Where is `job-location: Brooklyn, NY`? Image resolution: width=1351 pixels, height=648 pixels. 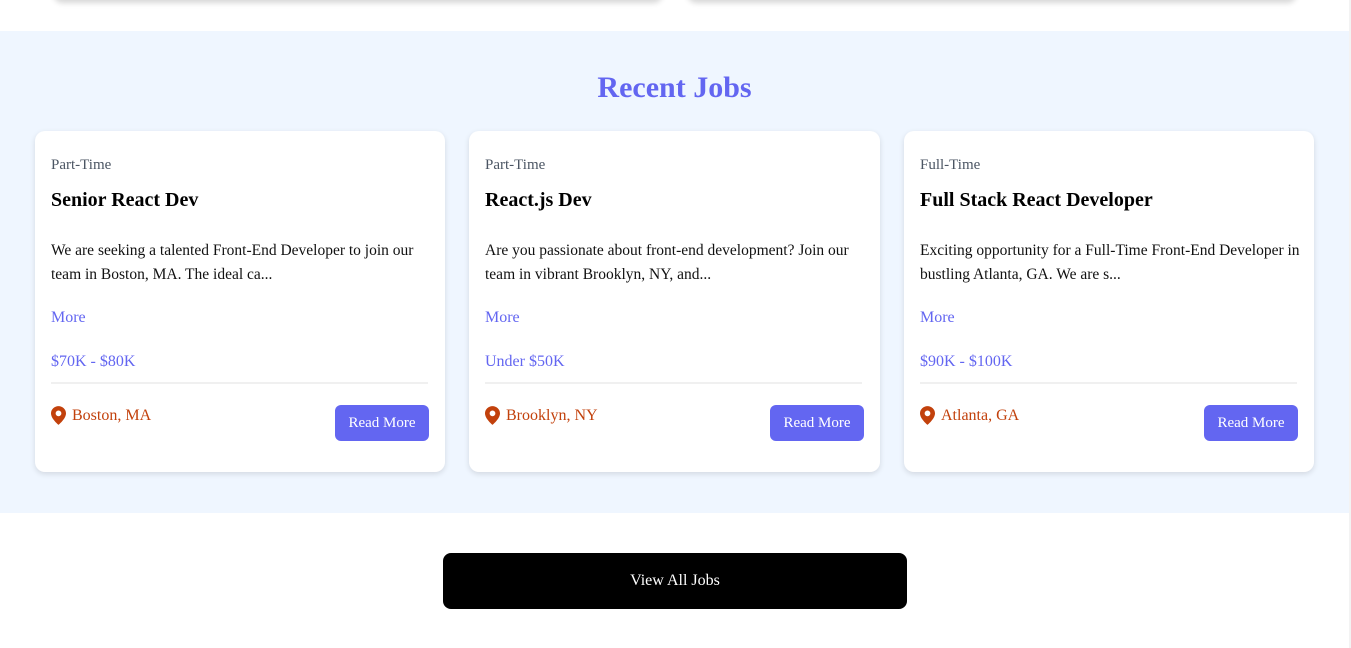 job-location: Brooklyn, NY is located at coordinates (541, 415).